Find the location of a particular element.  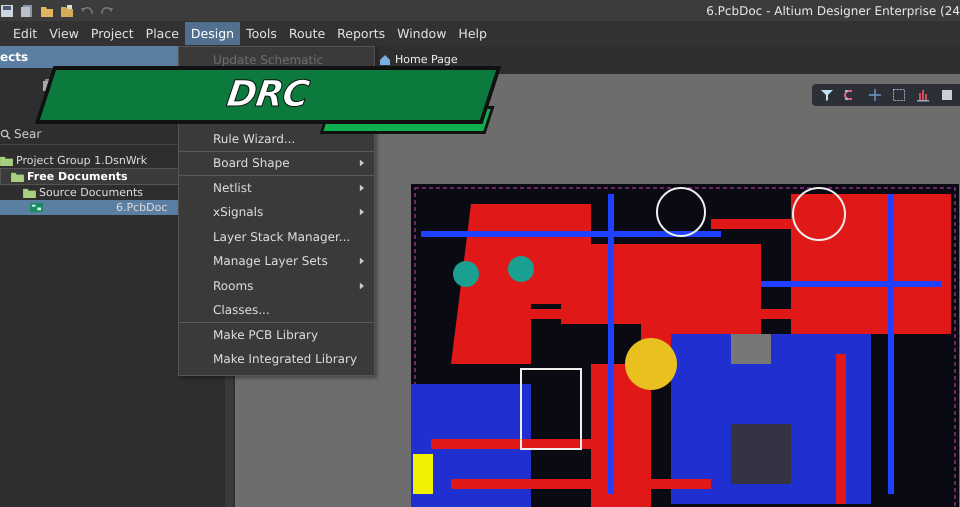

banner-title: DRC is located at coordinates (268, 95).